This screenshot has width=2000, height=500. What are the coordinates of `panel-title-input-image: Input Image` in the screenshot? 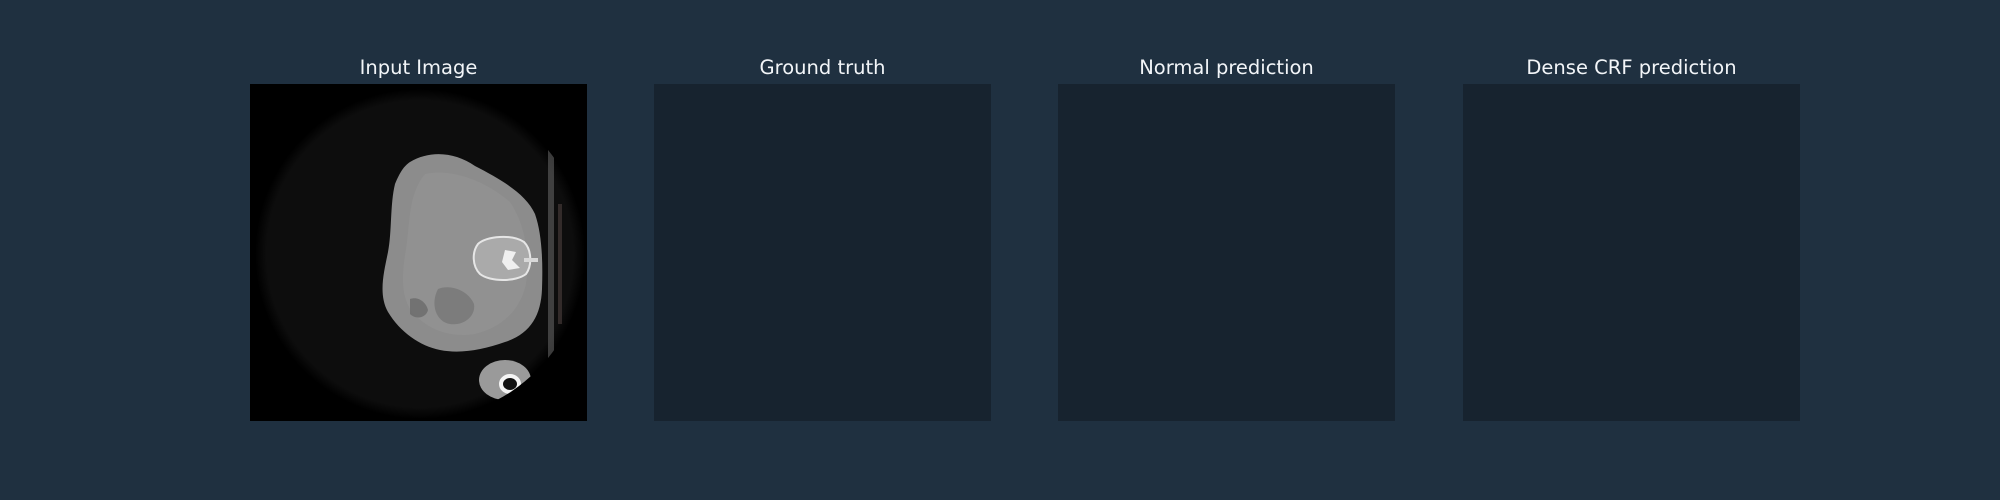 It's located at (418, 67).